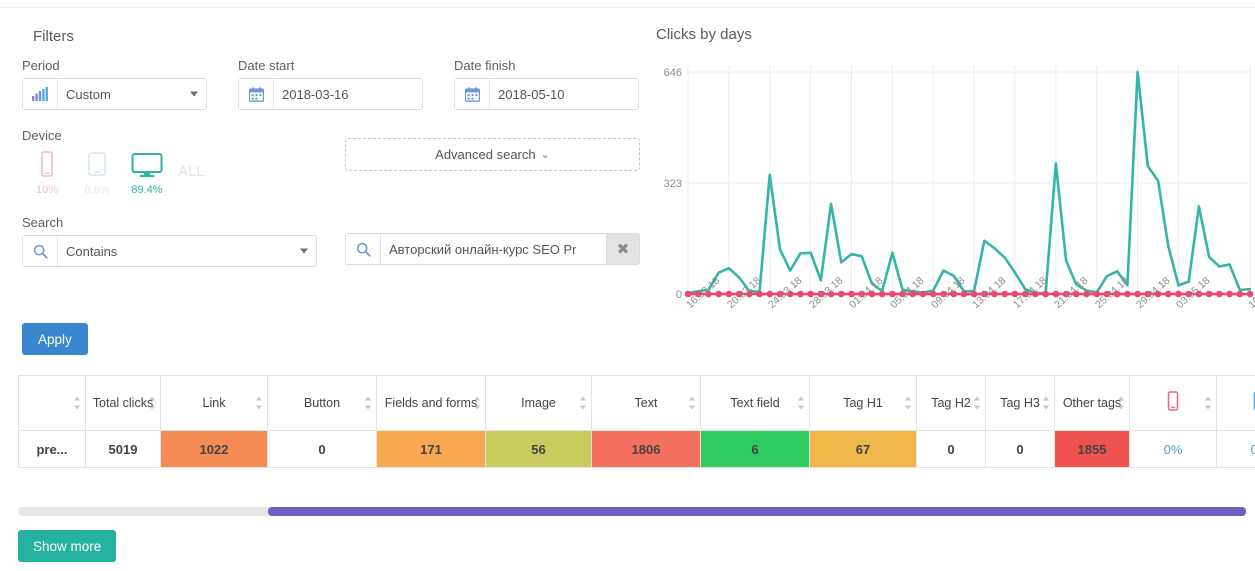  I want to click on search-label: Search, so click(43, 222).